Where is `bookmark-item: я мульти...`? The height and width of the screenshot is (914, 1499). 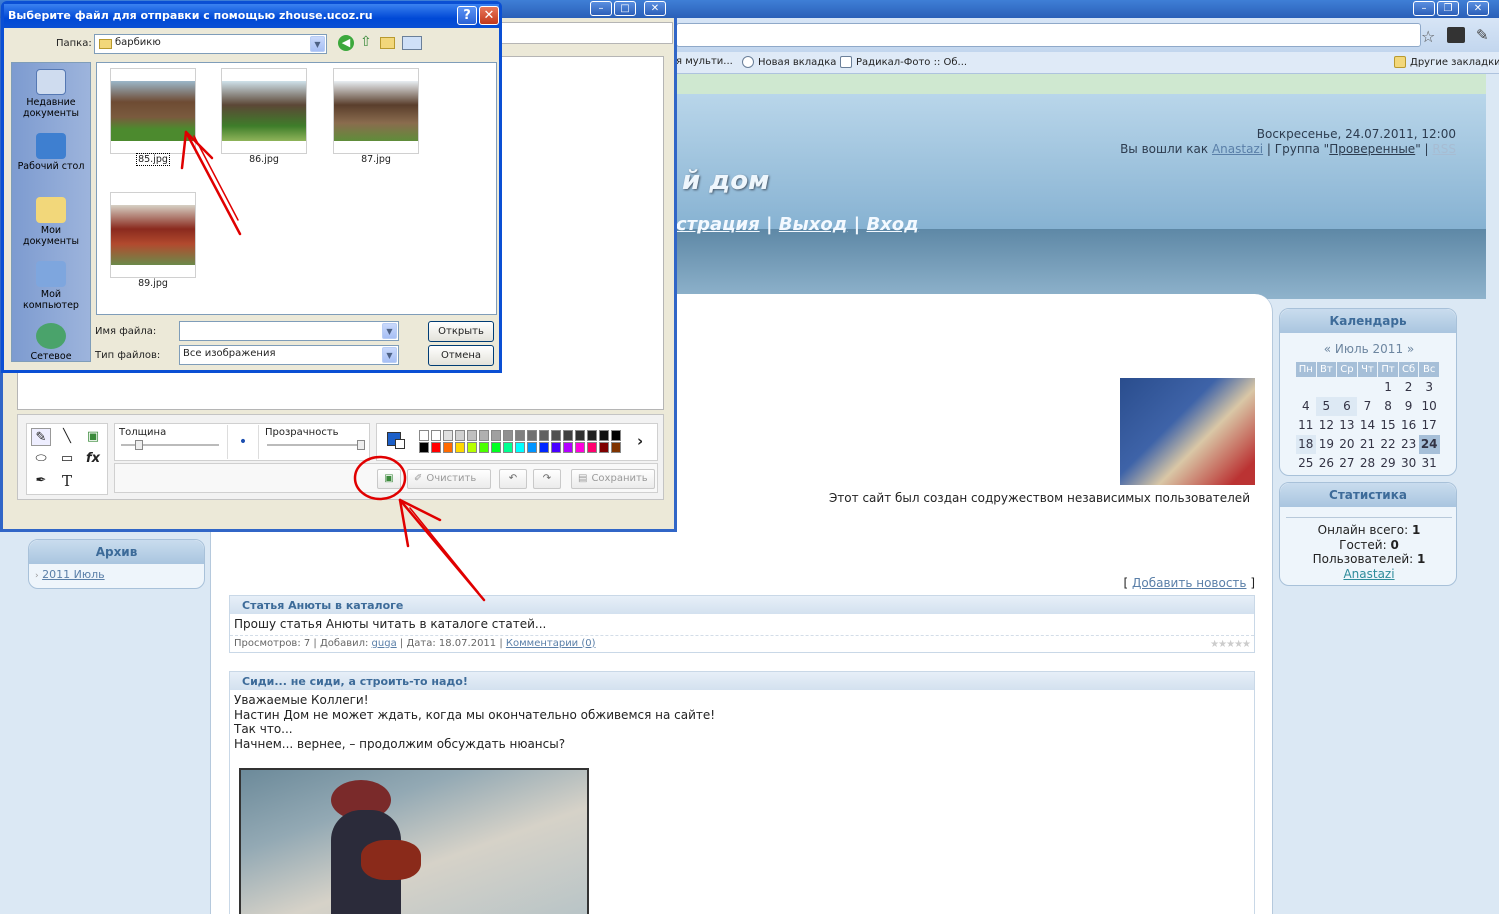
bookmark-item: я мульти... is located at coordinates (704, 61).